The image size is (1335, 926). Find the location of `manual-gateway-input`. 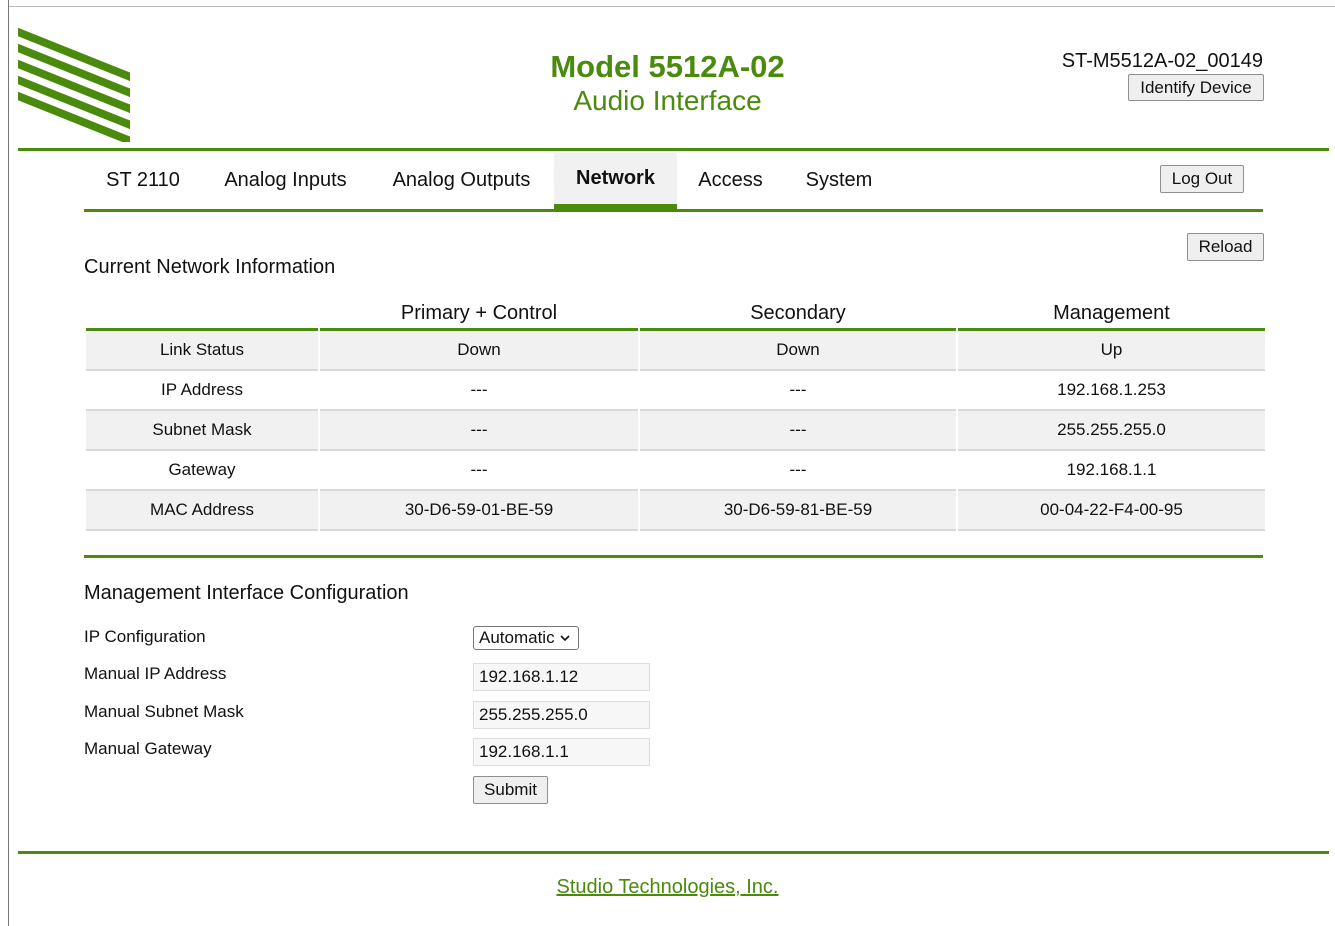

manual-gateway-input is located at coordinates (561, 752).